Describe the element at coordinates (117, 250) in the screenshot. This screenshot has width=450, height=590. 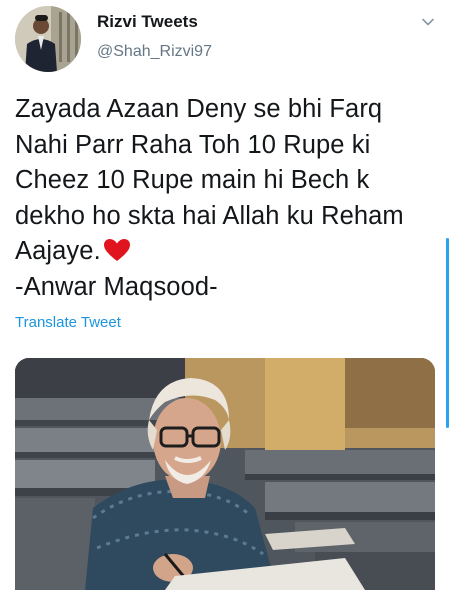
I see `red-heart-icon` at that location.